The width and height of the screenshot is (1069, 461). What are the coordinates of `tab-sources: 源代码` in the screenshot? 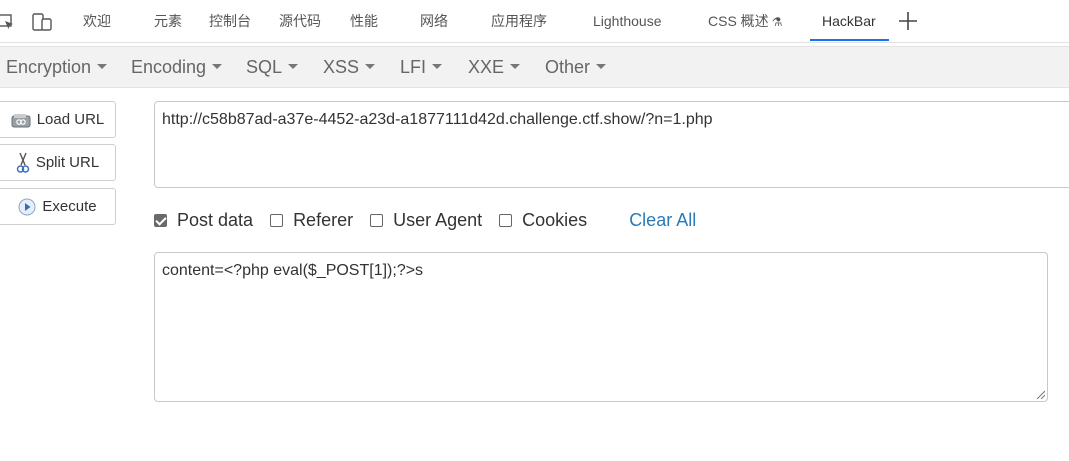 It's located at (300, 21).